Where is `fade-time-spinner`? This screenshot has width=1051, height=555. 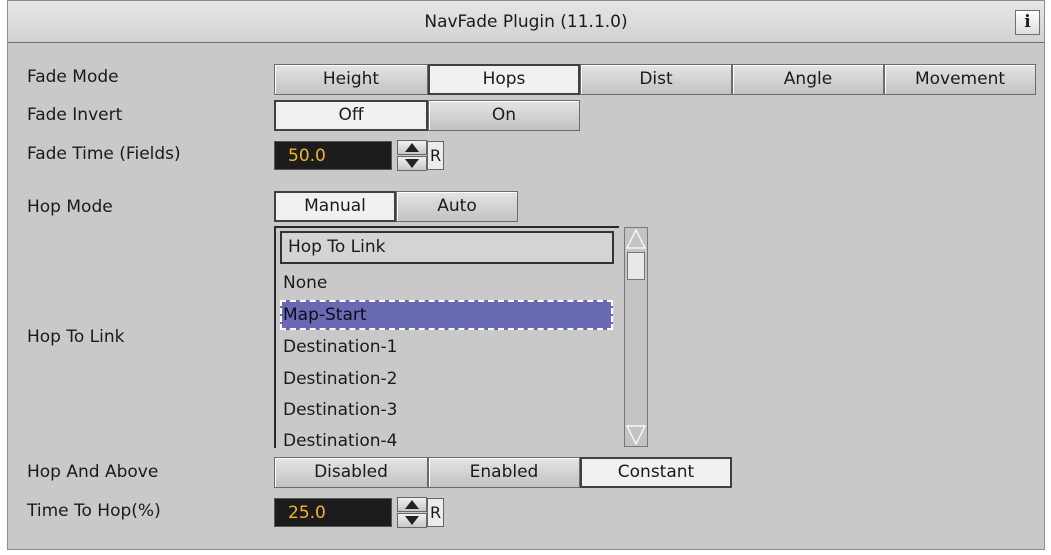
fade-time-spinner is located at coordinates (412, 155).